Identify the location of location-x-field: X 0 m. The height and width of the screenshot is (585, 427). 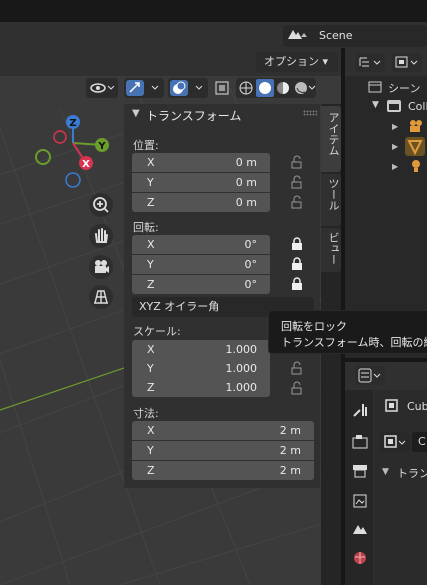
(201, 162).